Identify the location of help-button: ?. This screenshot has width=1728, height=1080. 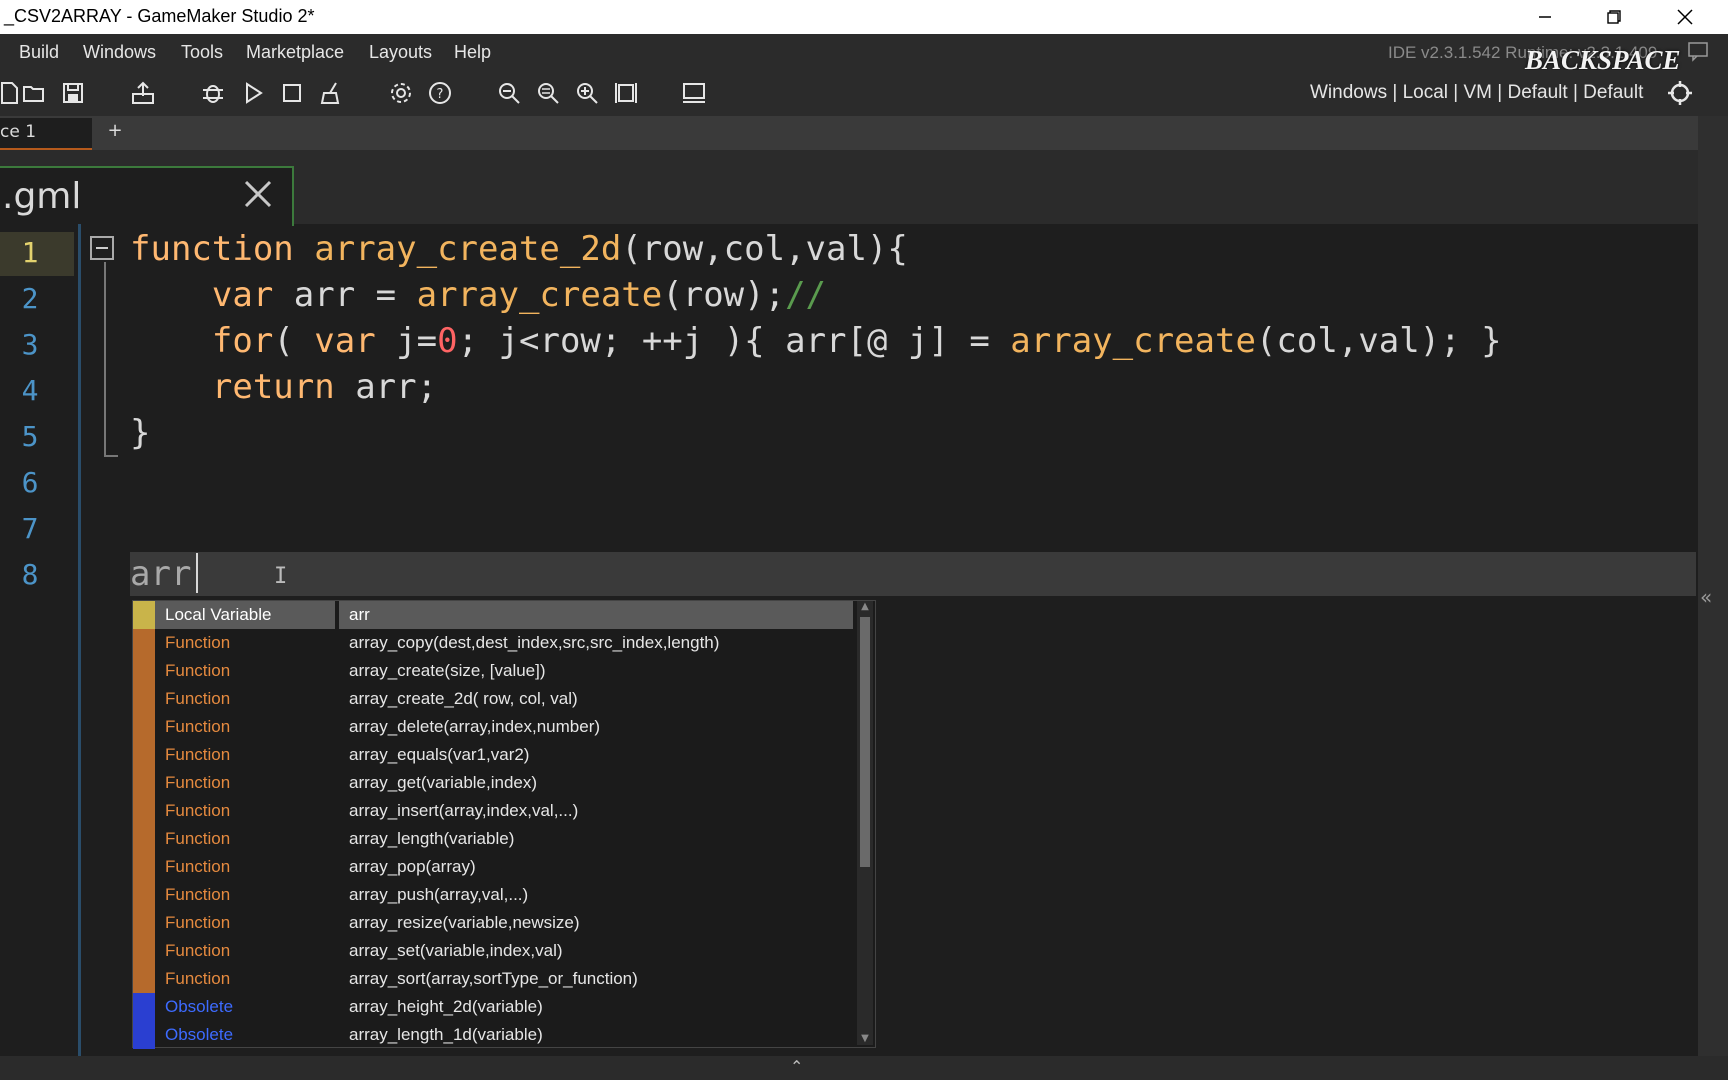
(440, 93).